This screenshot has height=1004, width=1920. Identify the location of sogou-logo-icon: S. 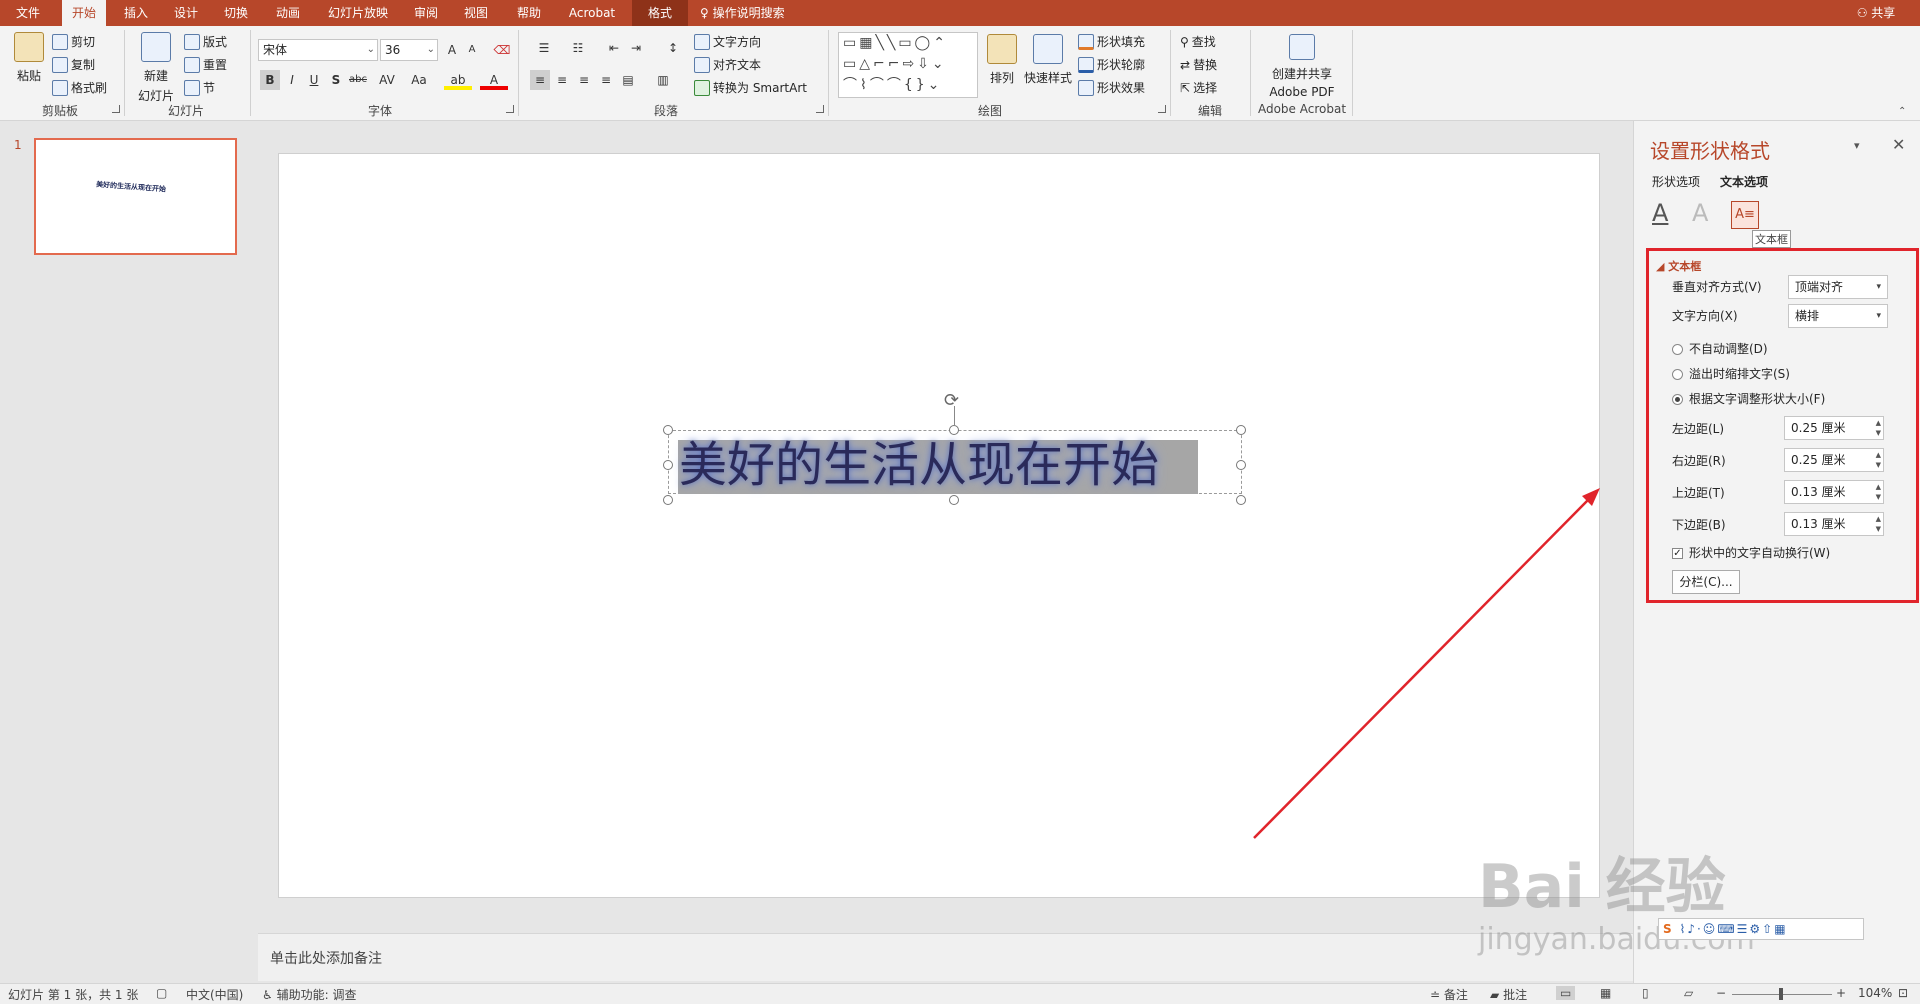
(1668, 929).